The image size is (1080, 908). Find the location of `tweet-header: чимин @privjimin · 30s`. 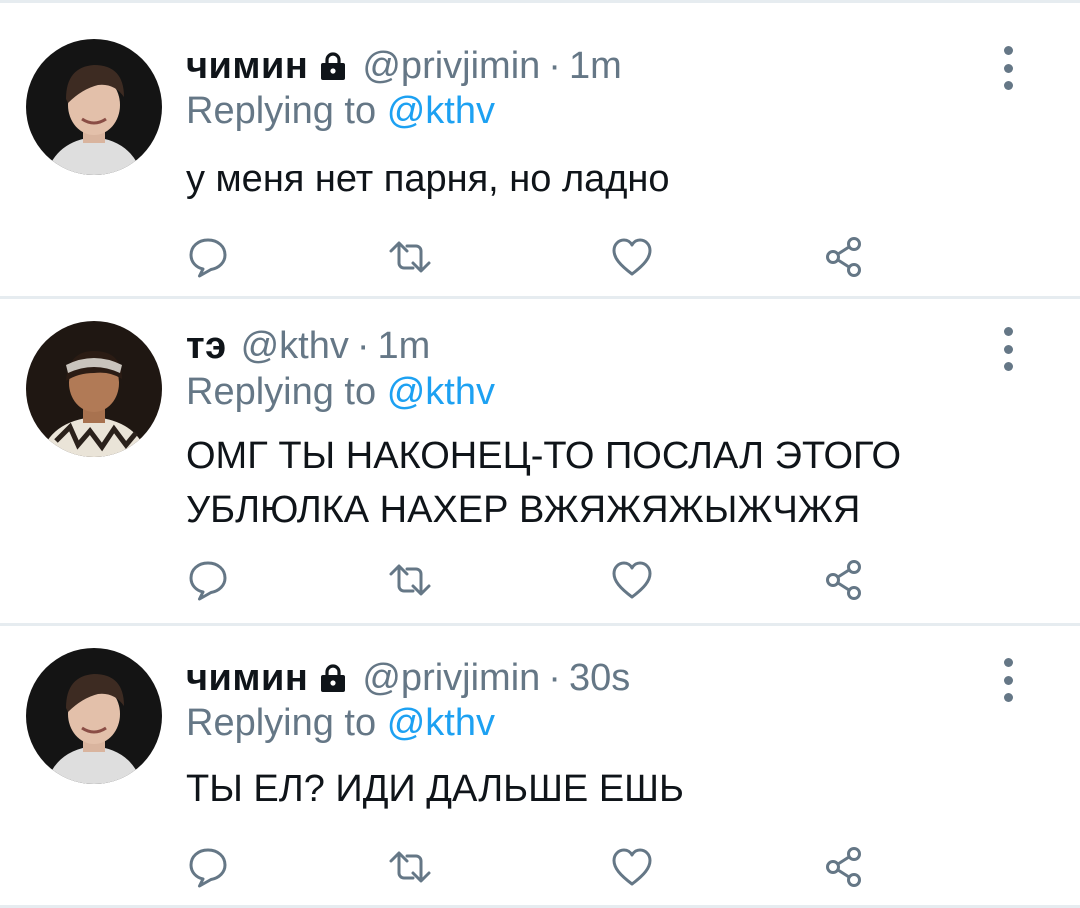

tweet-header: чимин @privjimin · 30s is located at coordinates (408, 678).